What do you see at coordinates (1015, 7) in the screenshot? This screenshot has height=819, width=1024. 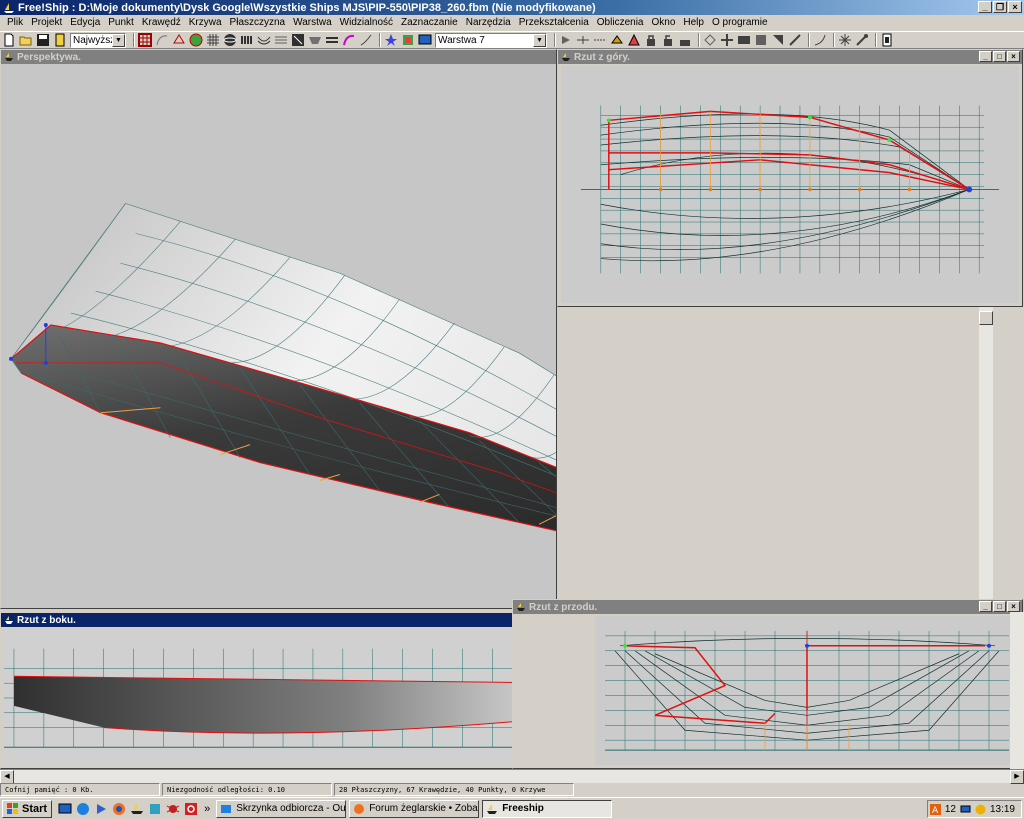 I see `close-button: ×` at bounding box center [1015, 7].